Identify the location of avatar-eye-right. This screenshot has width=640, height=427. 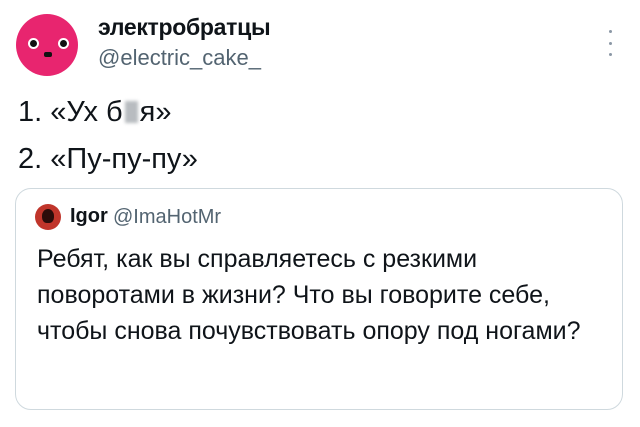
(63, 43).